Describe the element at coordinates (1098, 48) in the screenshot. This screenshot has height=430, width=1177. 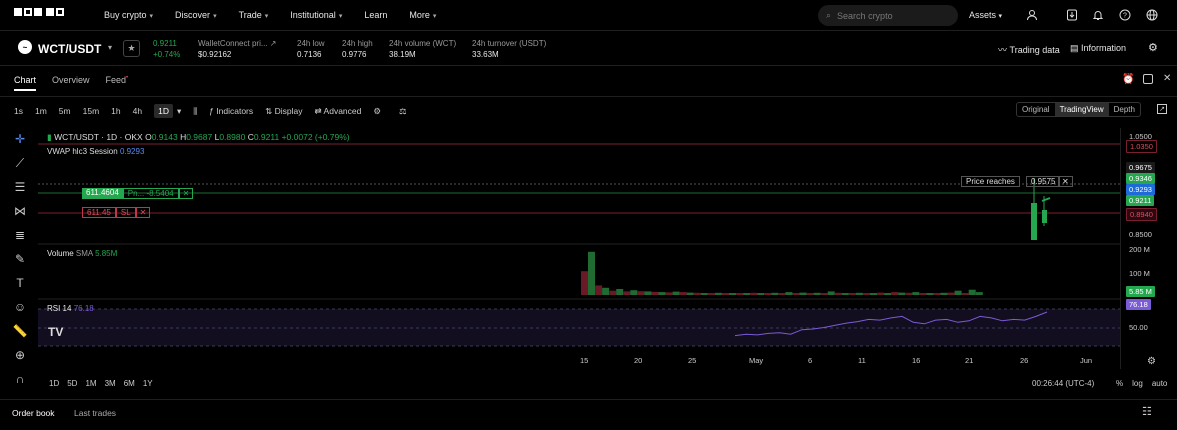
I see `information-button: ▤ Information` at that location.